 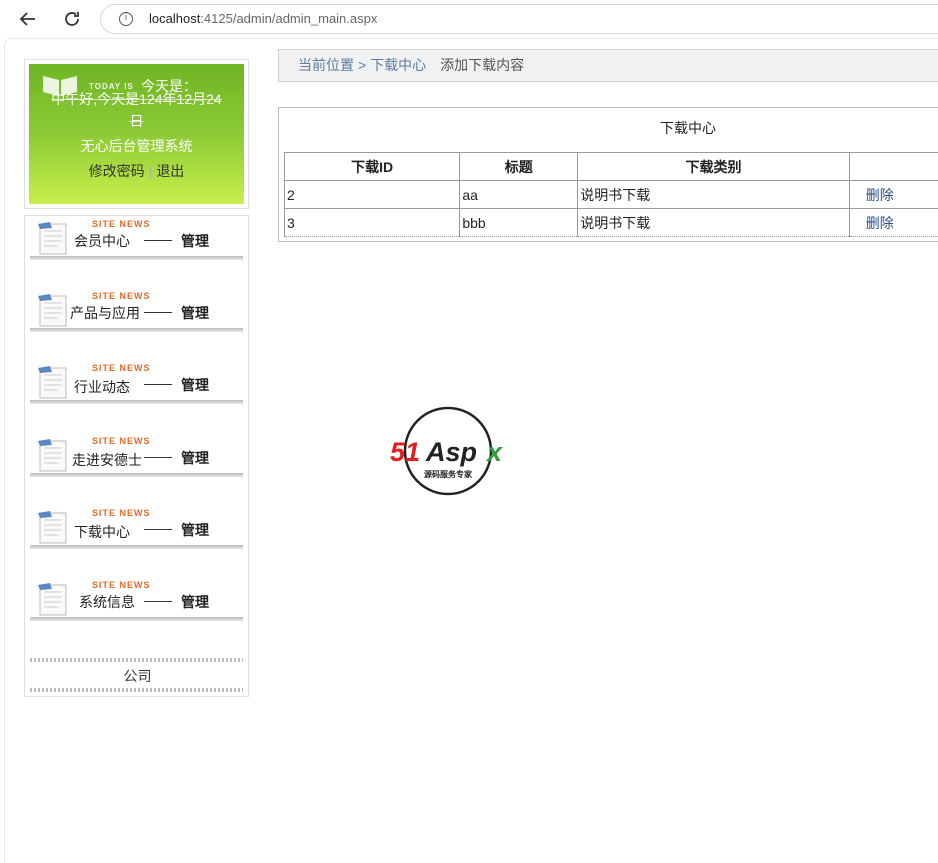 What do you see at coordinates (102, 532) in the screenshot?
I see `sidebar-item-label: 下载中心` at bounding box center [102, 532].